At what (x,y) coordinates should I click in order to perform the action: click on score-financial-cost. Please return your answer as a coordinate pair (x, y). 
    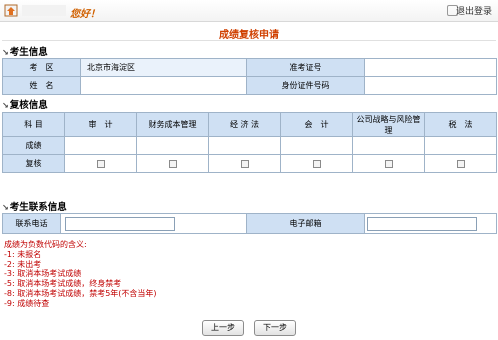
    Looking at the image, I should click on (172, 145).